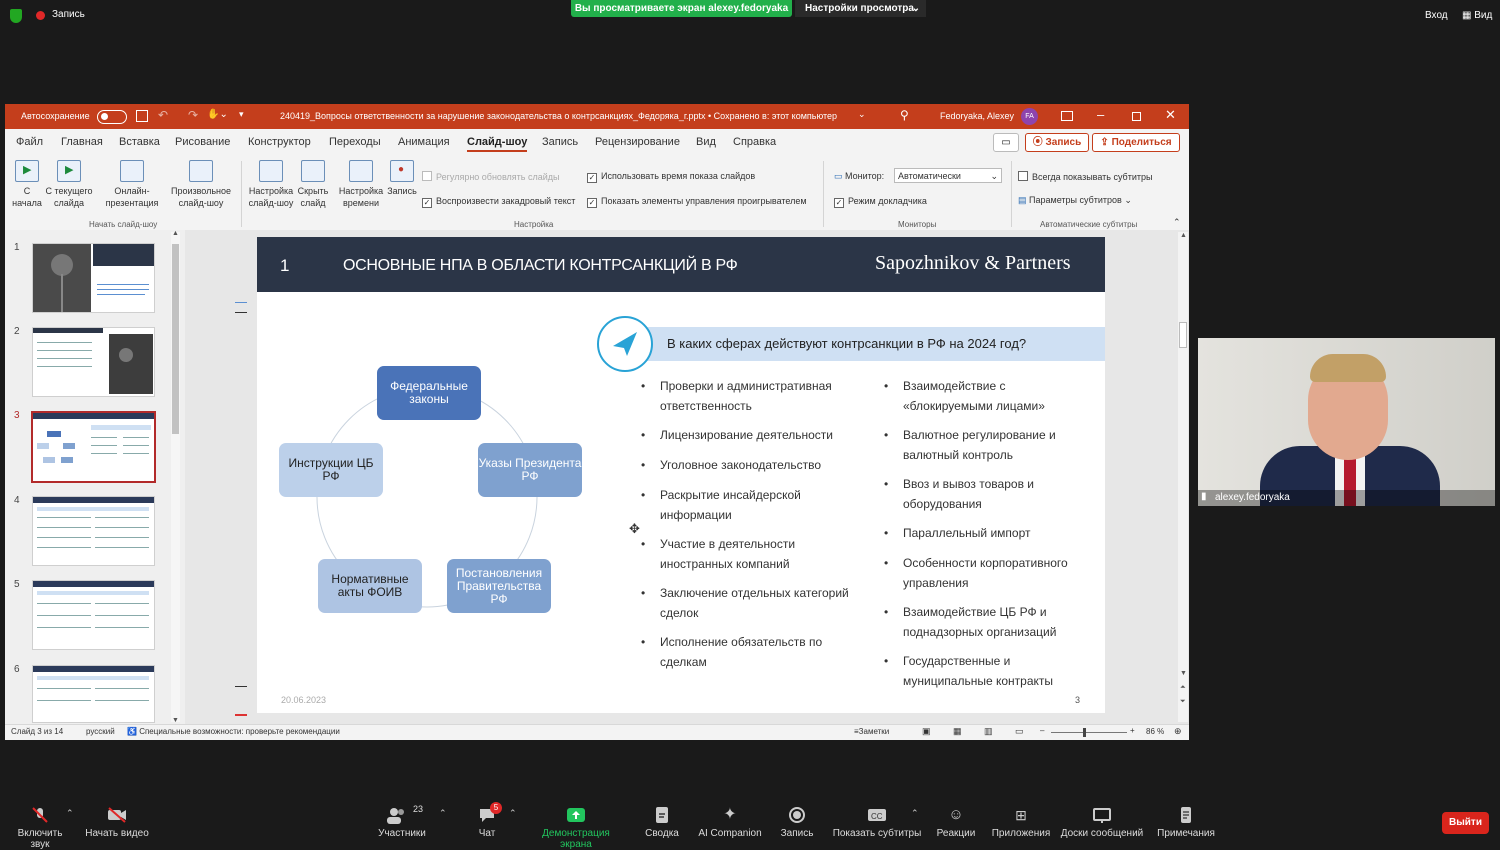  What do you see at coordinates (402, 821) in the screenshot?
I see `participants-button: 23 Участники` at bounding box center [402, 821].